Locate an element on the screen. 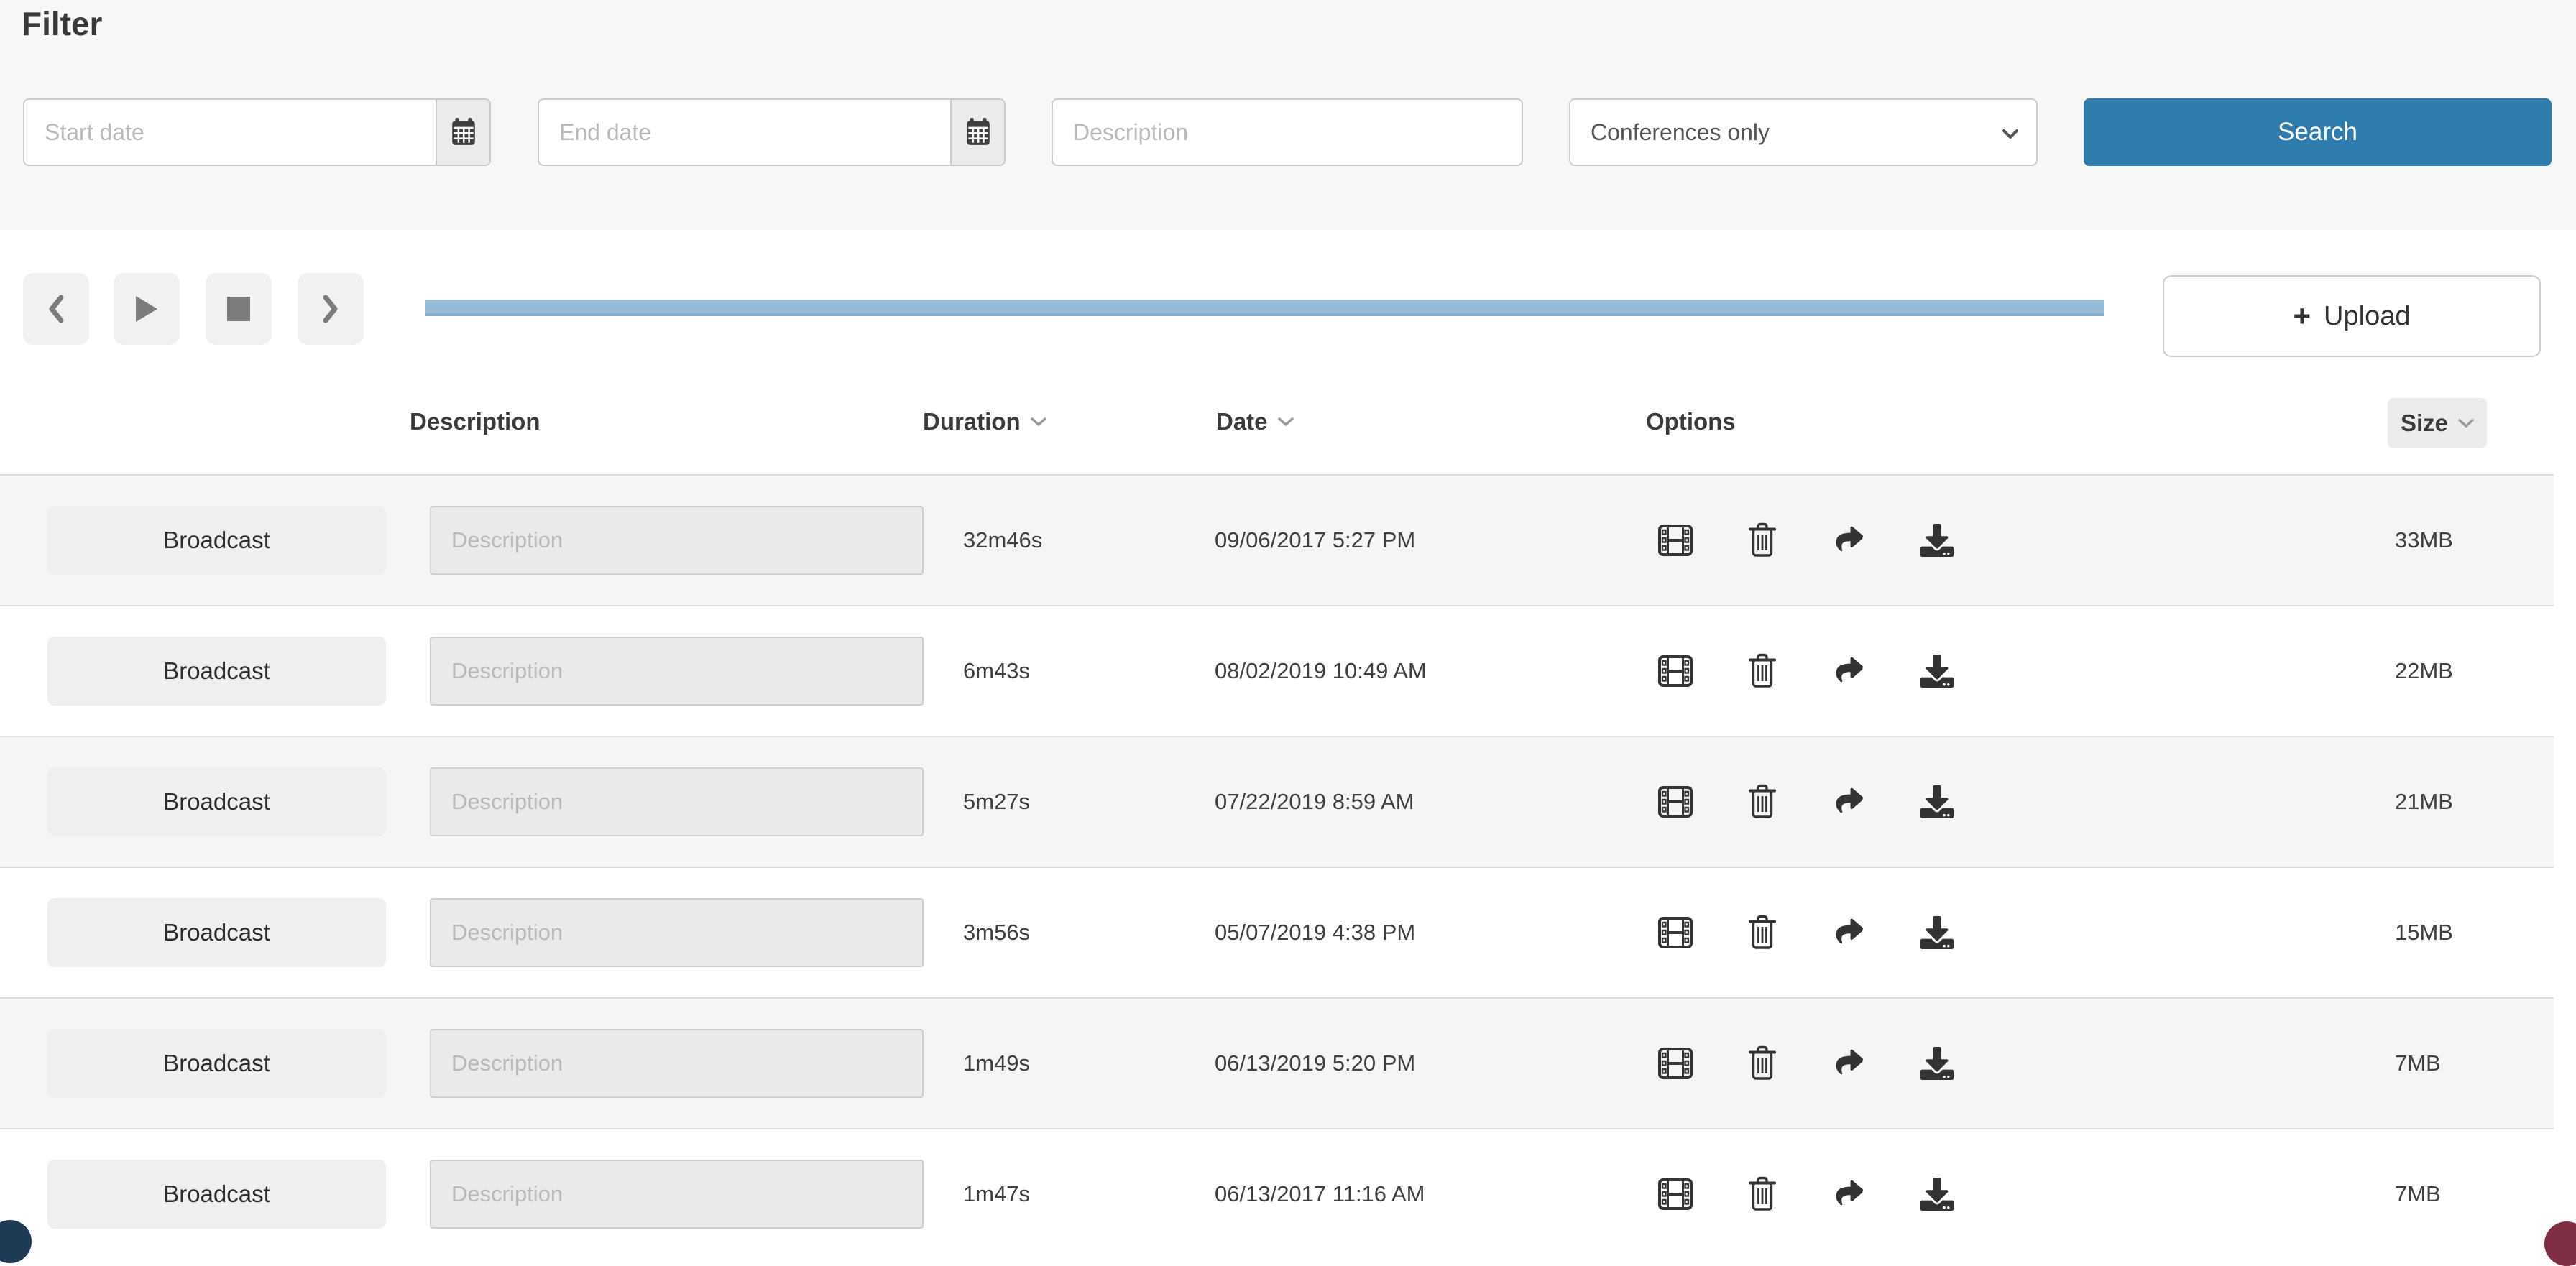 This screenshot has width=2576, height=1266. start-date-calendar-button is located at coordinates (462, 132).